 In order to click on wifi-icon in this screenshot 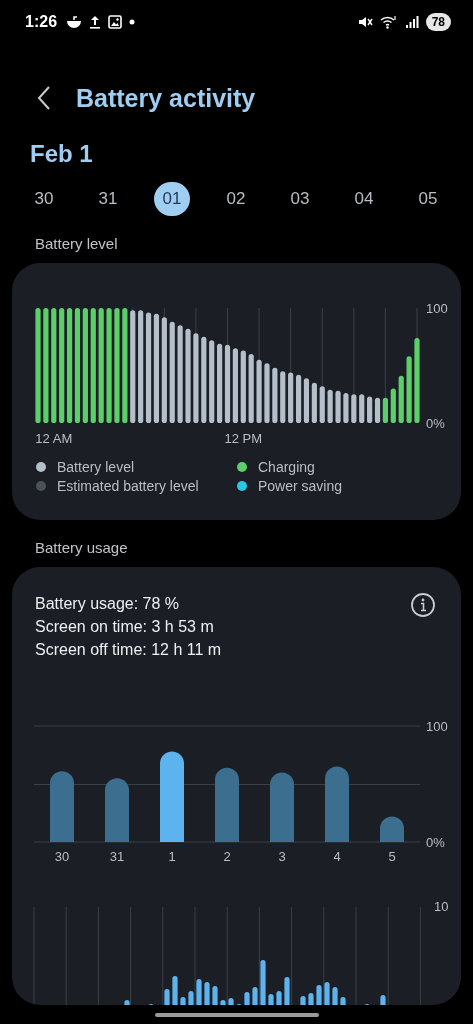, I will do `click(388, 22)`.